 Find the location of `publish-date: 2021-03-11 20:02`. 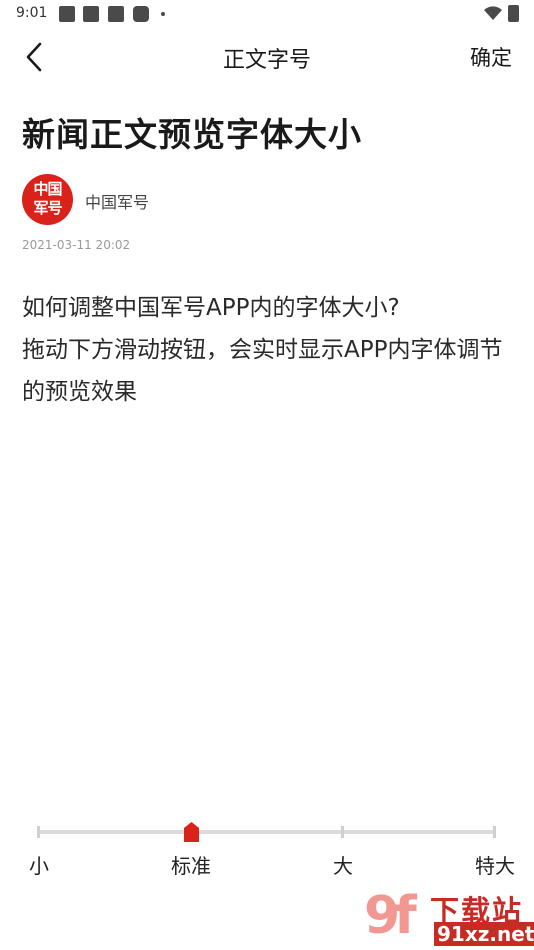

publish-date: 2021-03-11 20:02 is located at coordinates (76, 245).